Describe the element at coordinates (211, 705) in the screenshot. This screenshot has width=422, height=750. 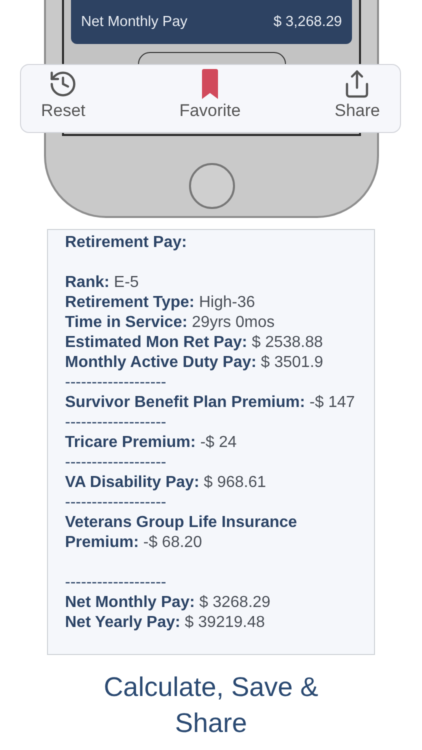
I see `caption-heading: Calculate, Save & Share` at that location.